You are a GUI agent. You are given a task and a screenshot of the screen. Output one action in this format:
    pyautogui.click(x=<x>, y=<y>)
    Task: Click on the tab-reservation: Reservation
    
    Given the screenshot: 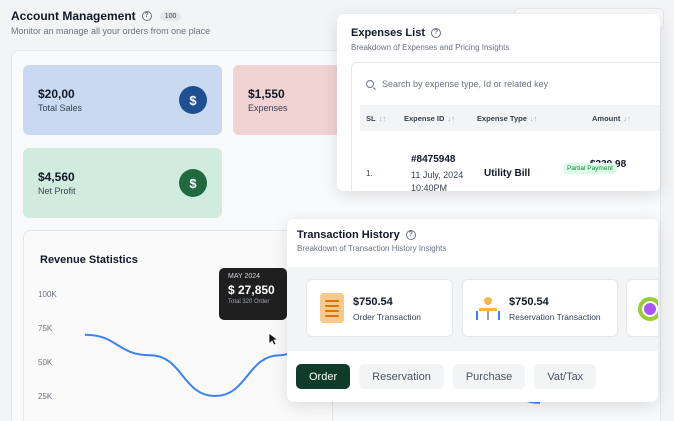 What is the action you would take?
    pyautogui.click(x=401, y=376)
    